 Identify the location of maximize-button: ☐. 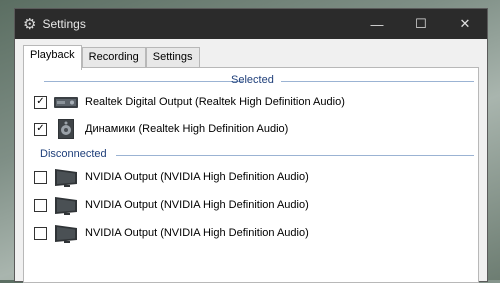
(421, 24).